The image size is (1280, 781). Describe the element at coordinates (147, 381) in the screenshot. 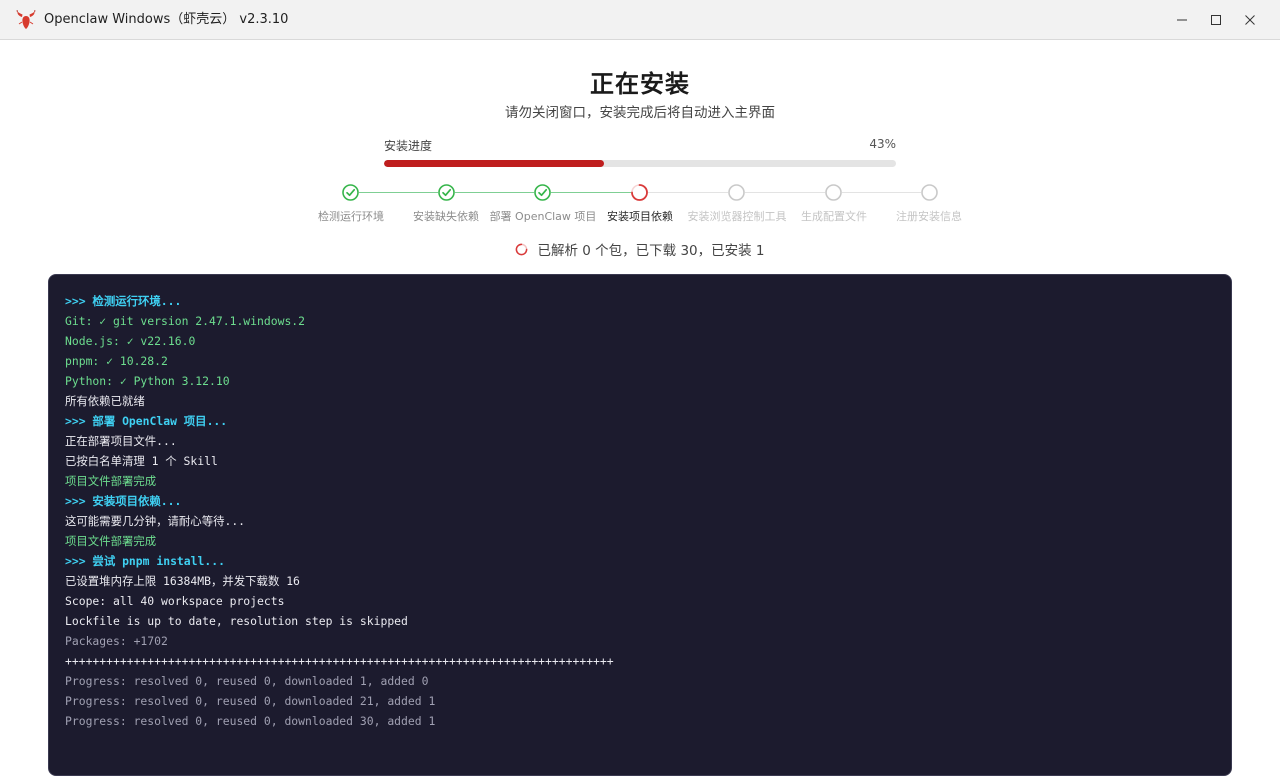

I see `log-line: Python: ✓ Python 3.12.10` at that location.